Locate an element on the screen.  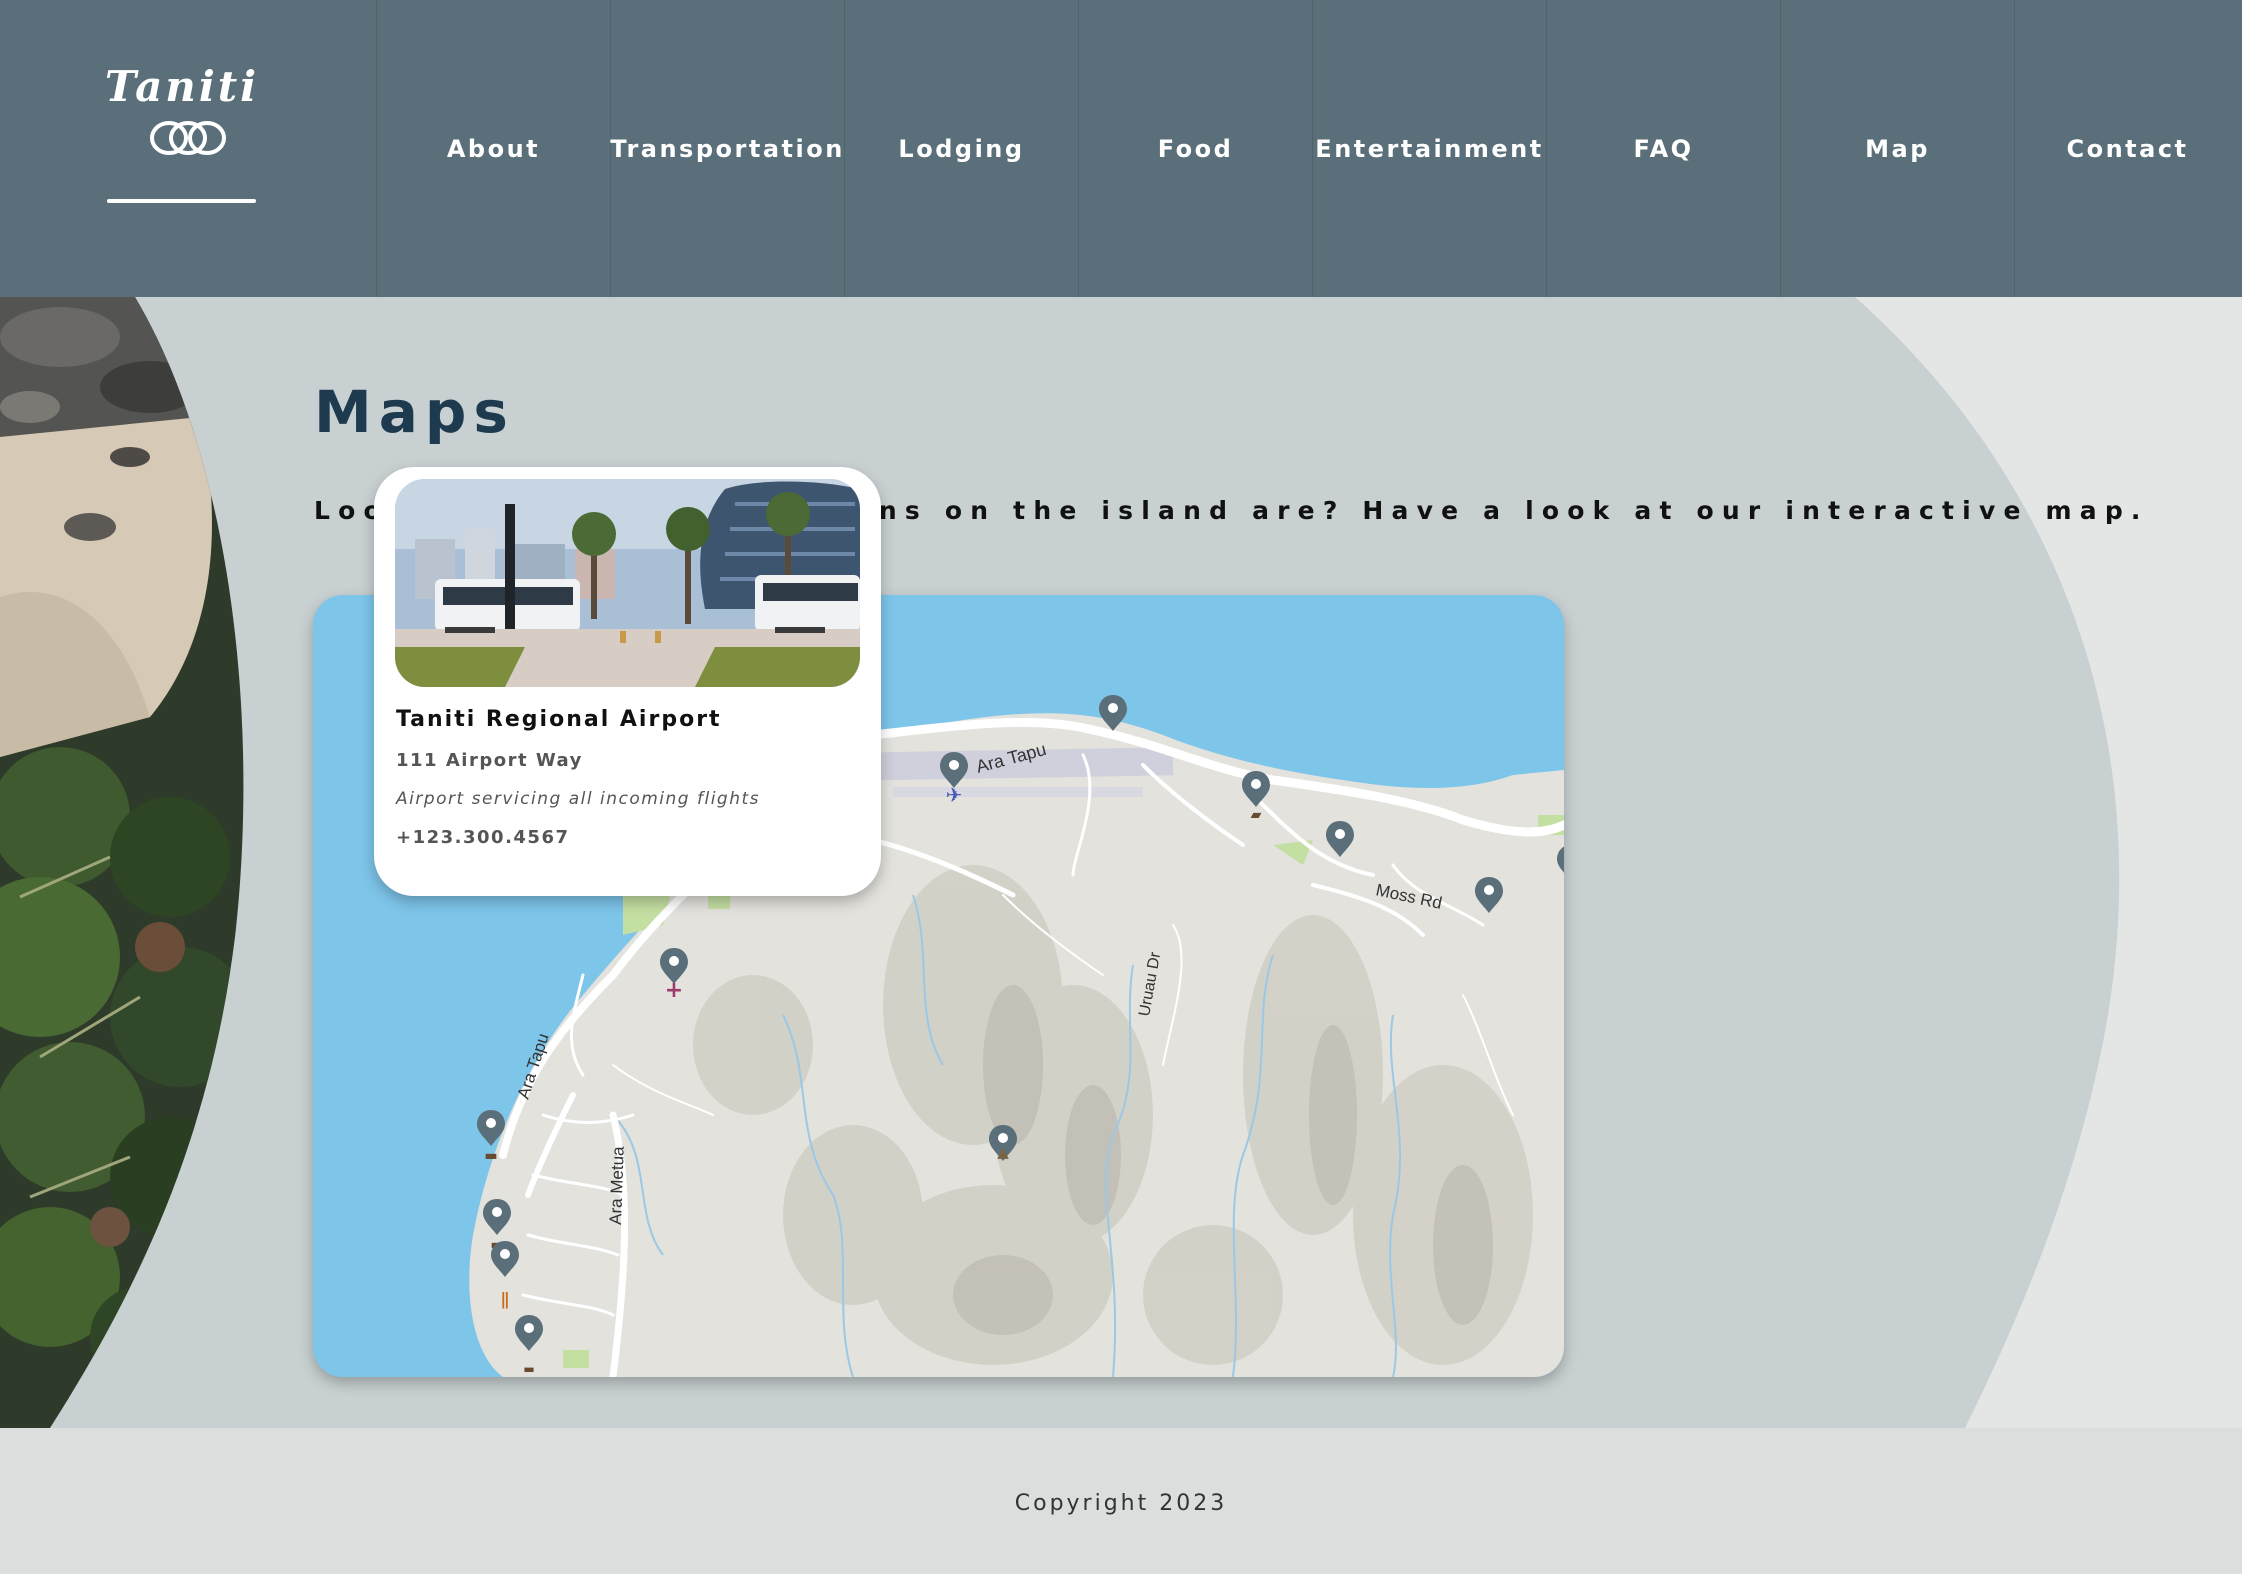
airport-icon: ✈ is located at coordinates (954, 795).